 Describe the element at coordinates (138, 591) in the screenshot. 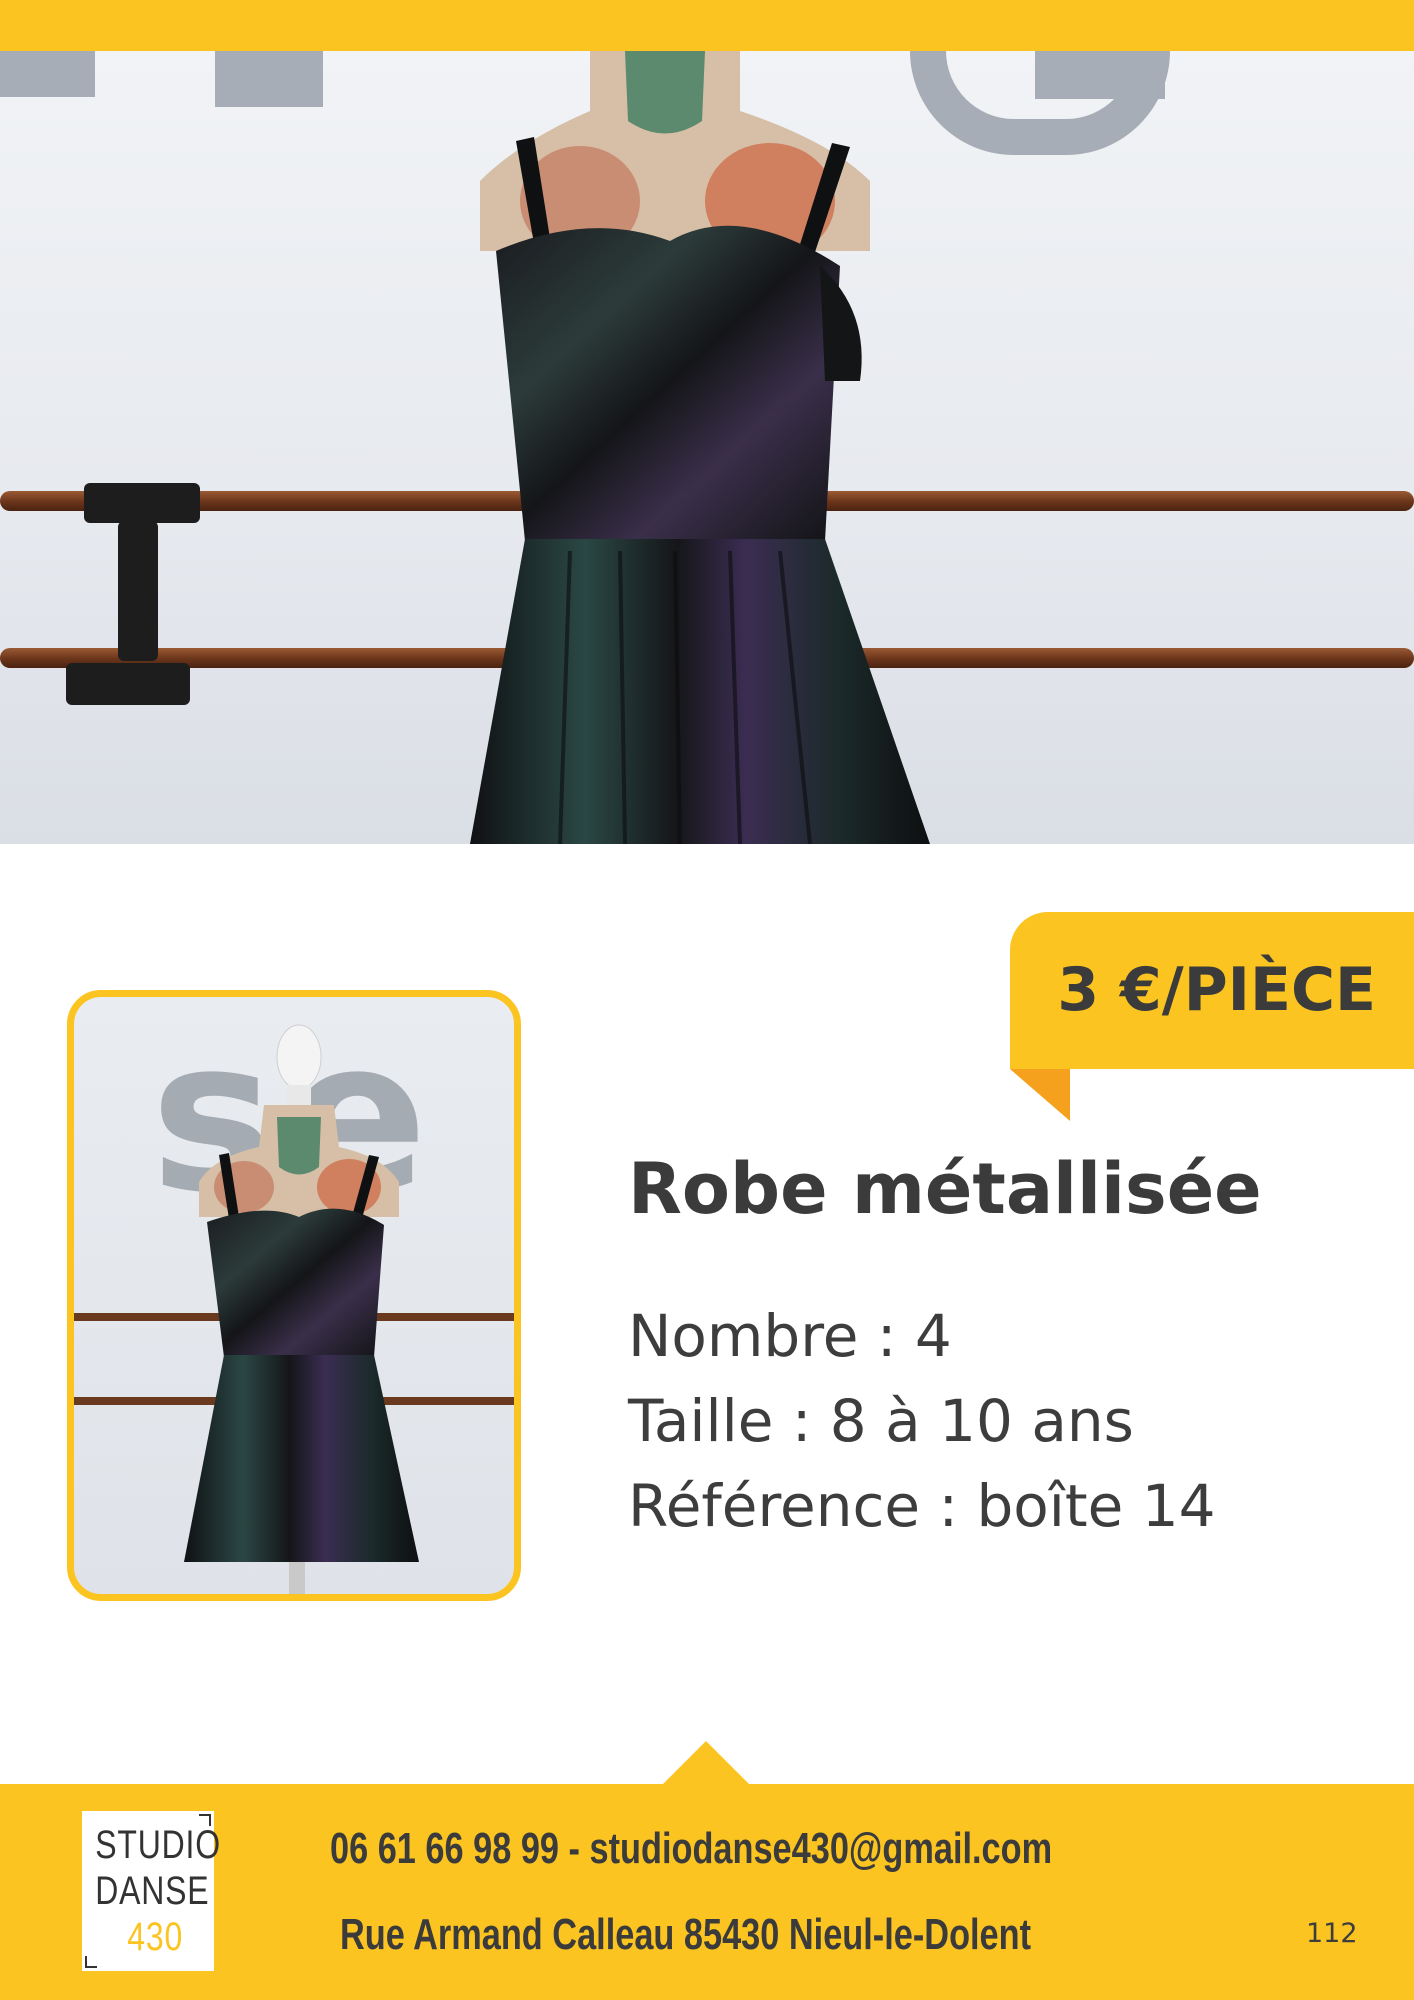

I see `barre-bracket-arm` at that location.